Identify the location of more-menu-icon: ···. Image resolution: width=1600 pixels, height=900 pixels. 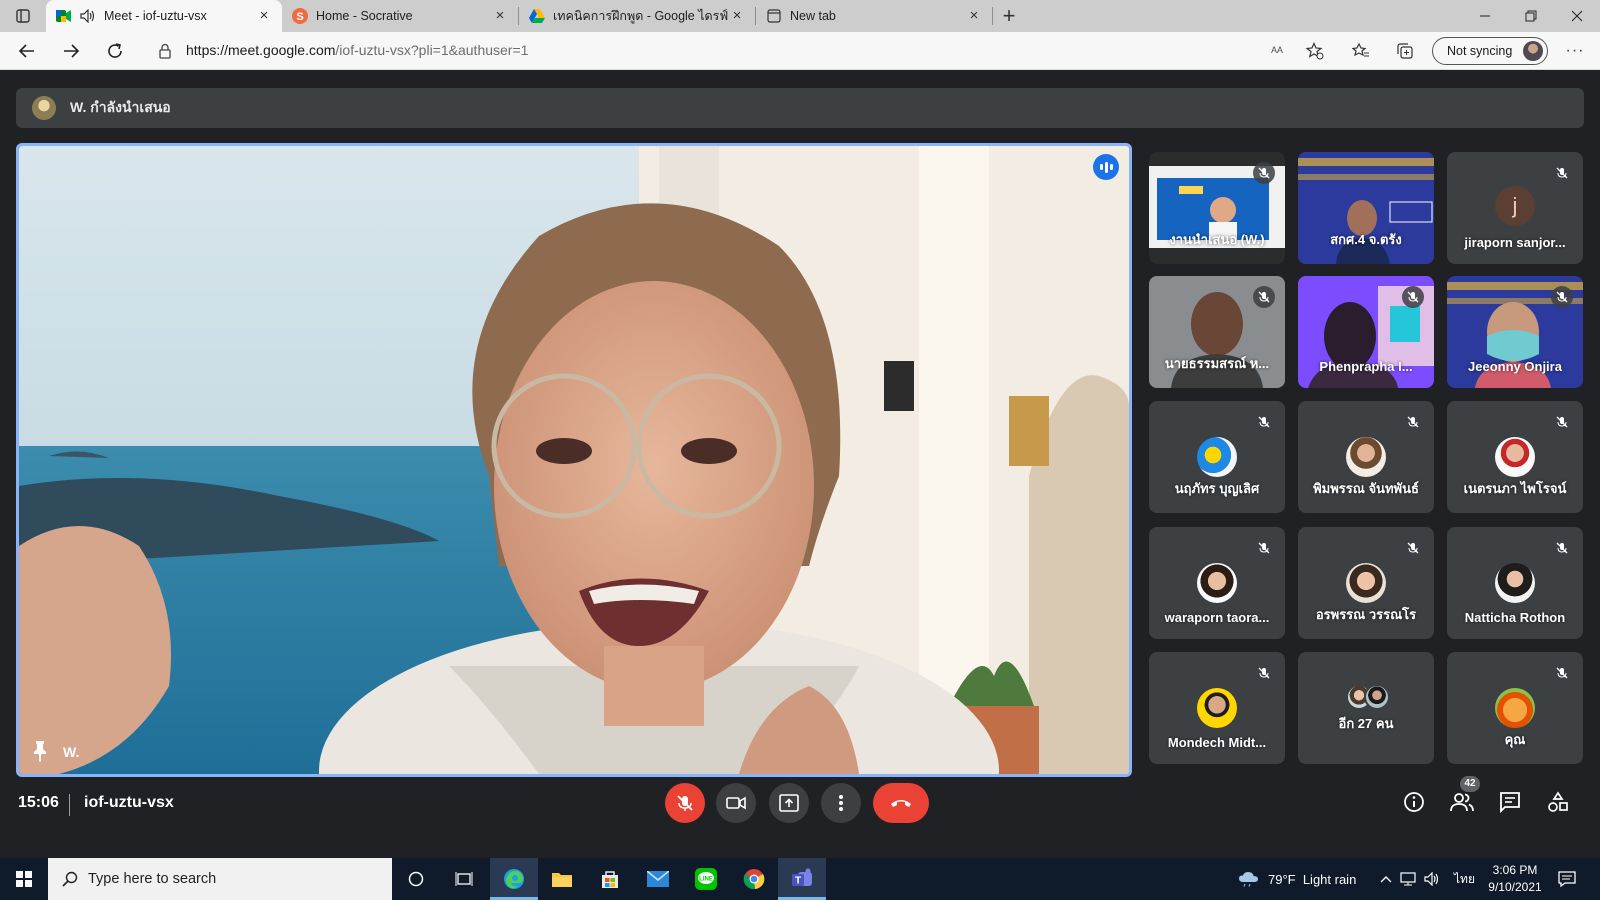
(1575, 51).